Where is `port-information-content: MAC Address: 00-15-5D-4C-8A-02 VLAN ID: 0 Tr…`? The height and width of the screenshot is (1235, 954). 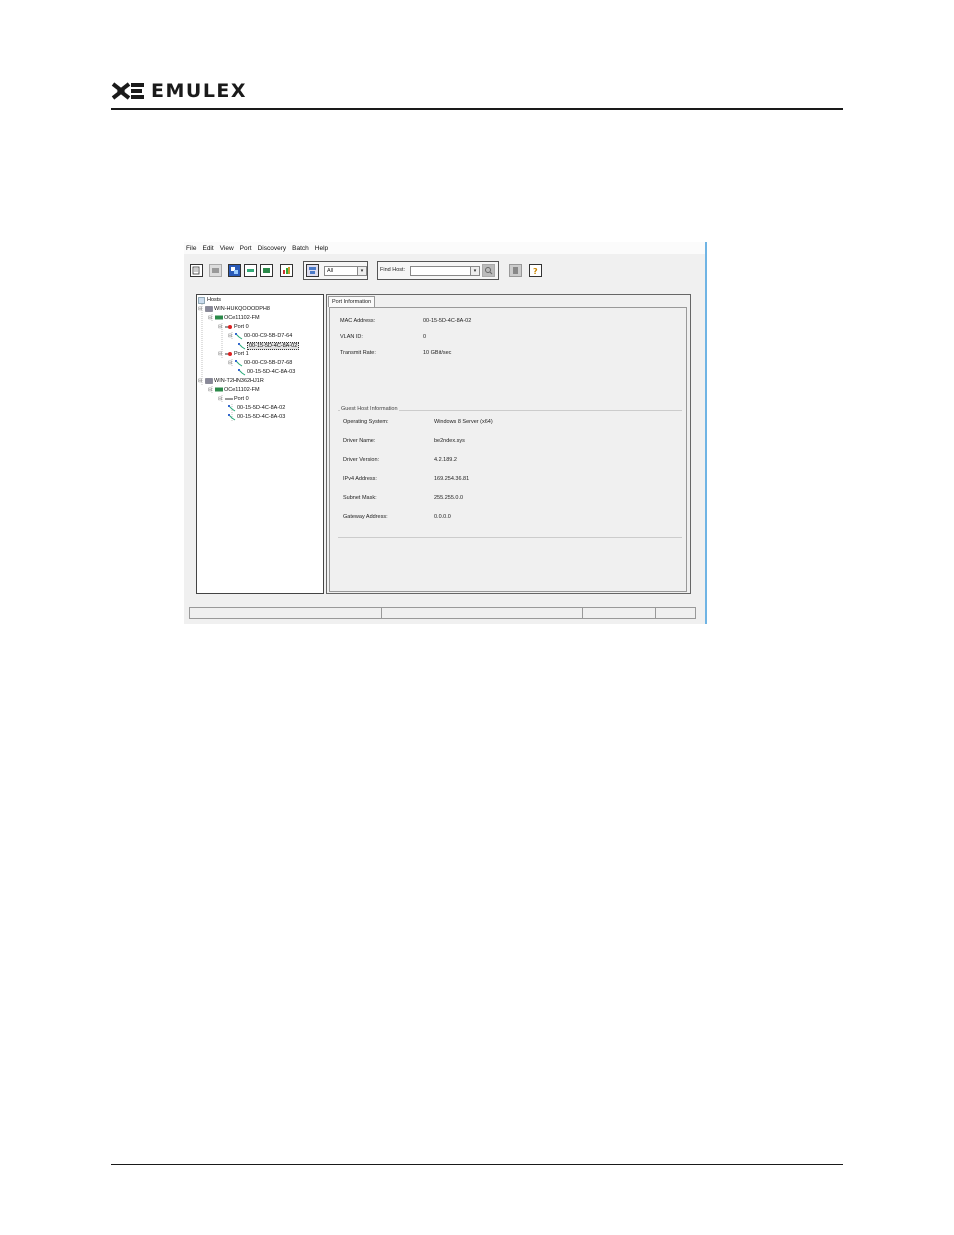
port-information-content: MAC Address: 00-15-5D-4C-8A-02 VLAN ID: 0 Tr… is located at coordinates (508, 449).